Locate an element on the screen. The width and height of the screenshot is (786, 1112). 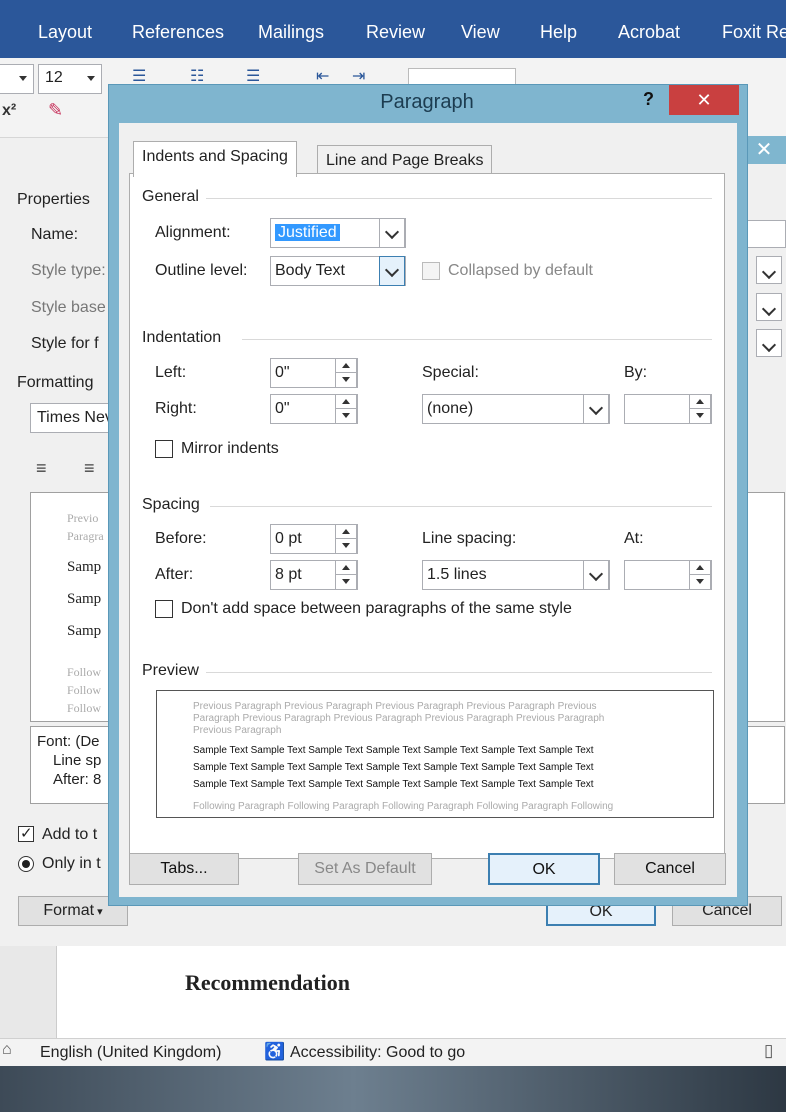
document-margin is located at coordinates (28, 992).